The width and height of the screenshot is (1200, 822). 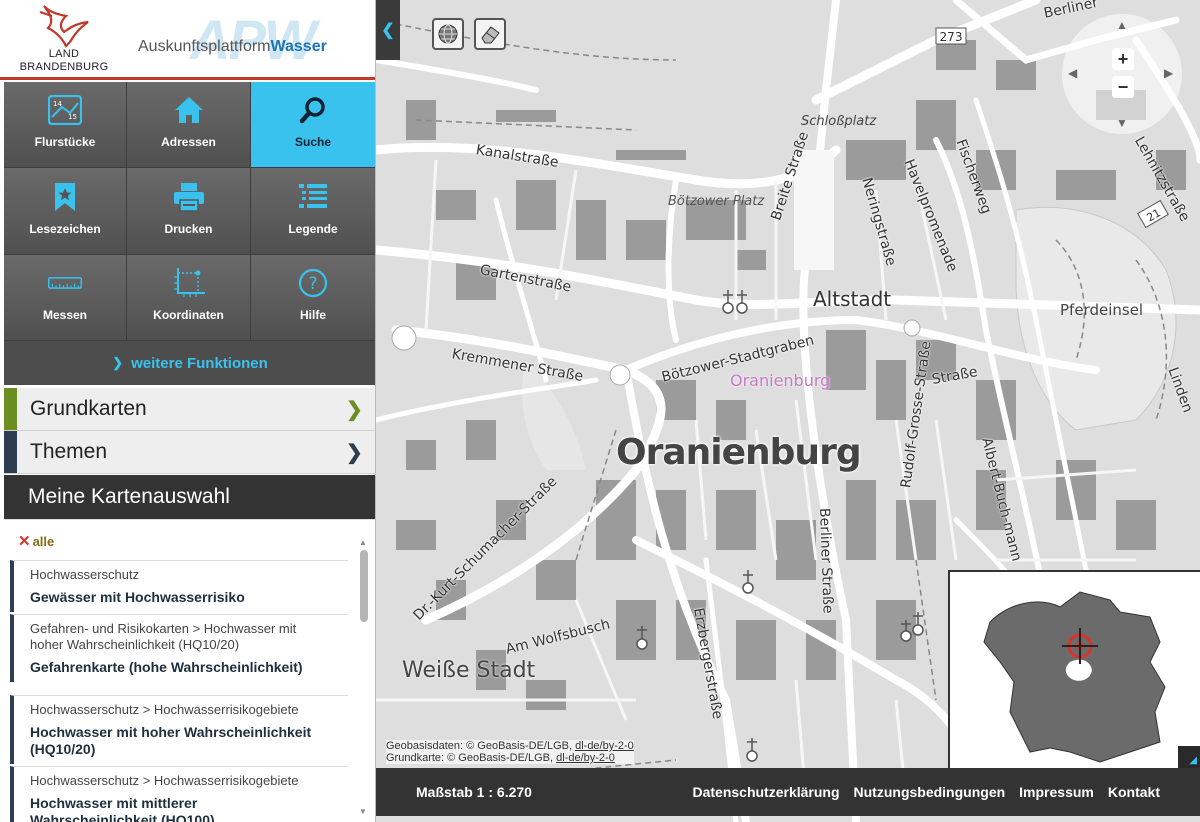 What do you see at coordinates (204, 46) in the screenshot?
I see `app-name-part1: Auskunftsplattform` at bounding box center [204, 46].